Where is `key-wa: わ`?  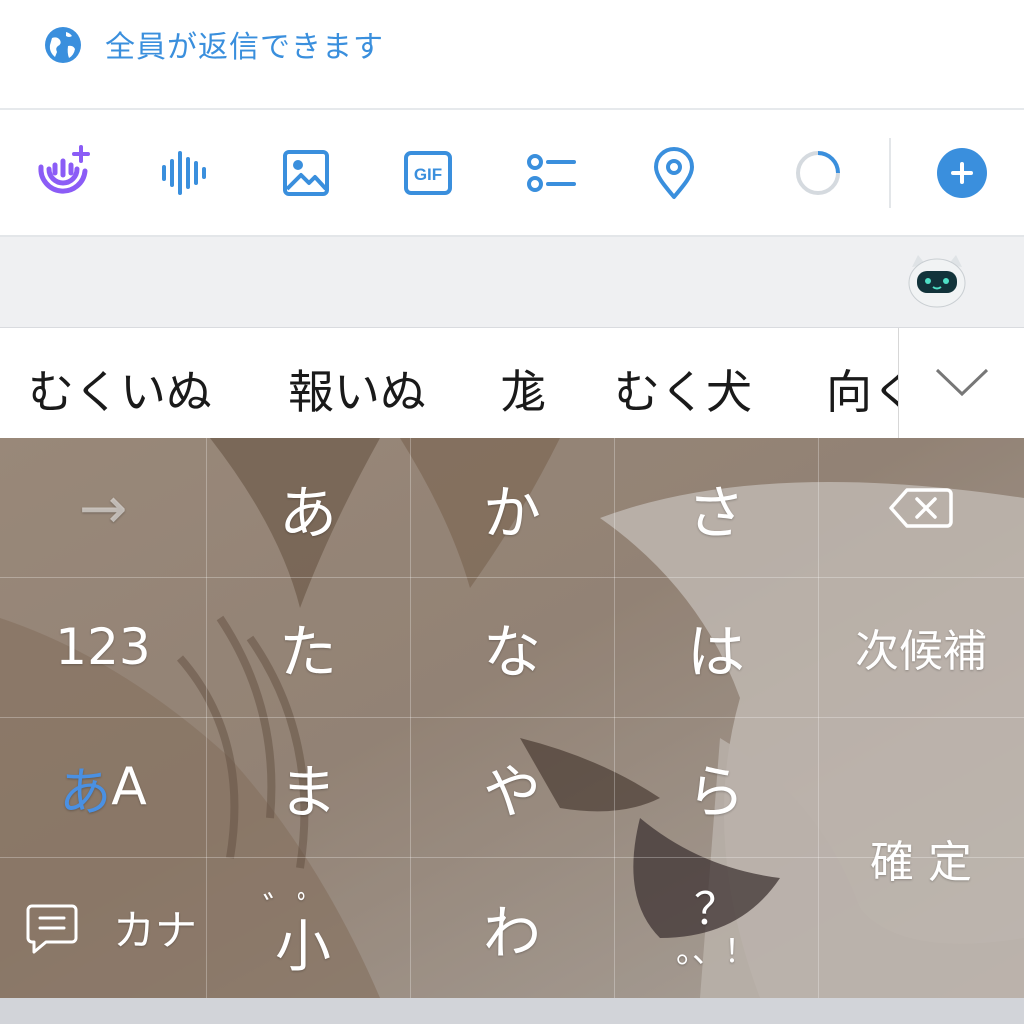
key-wa: わ is located at coordinates (512, 927).